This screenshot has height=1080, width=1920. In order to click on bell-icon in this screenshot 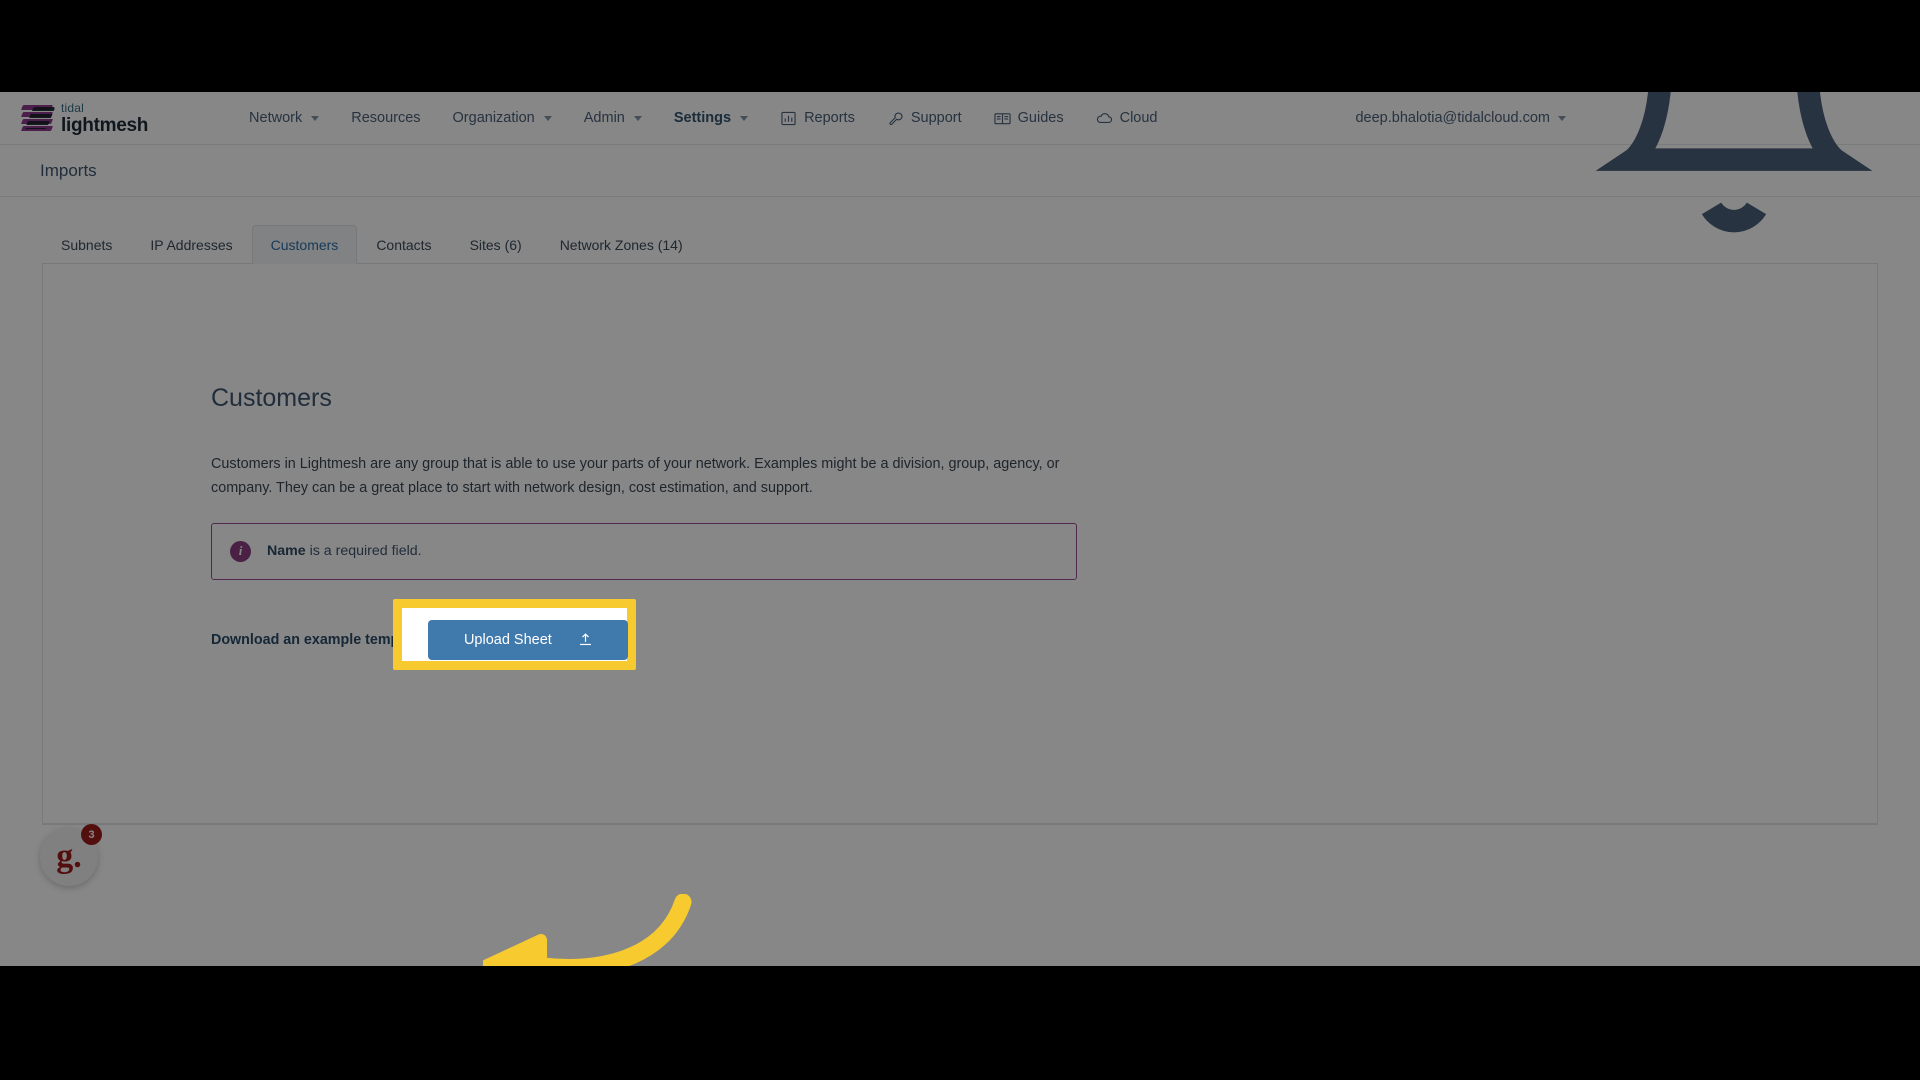, I will do `click(1734, 184)`.